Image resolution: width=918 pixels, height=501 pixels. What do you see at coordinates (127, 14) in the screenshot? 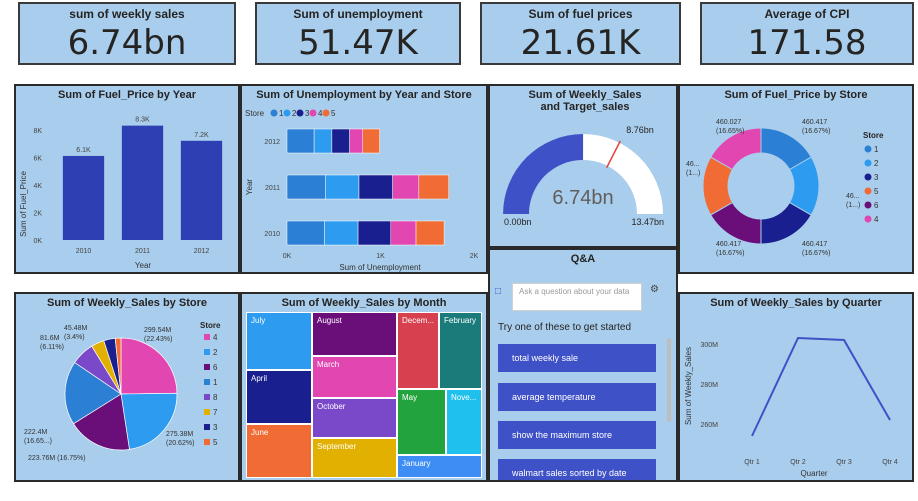
I see `kpi-title: sum of weekly sales` at bounding box center [127, 14].